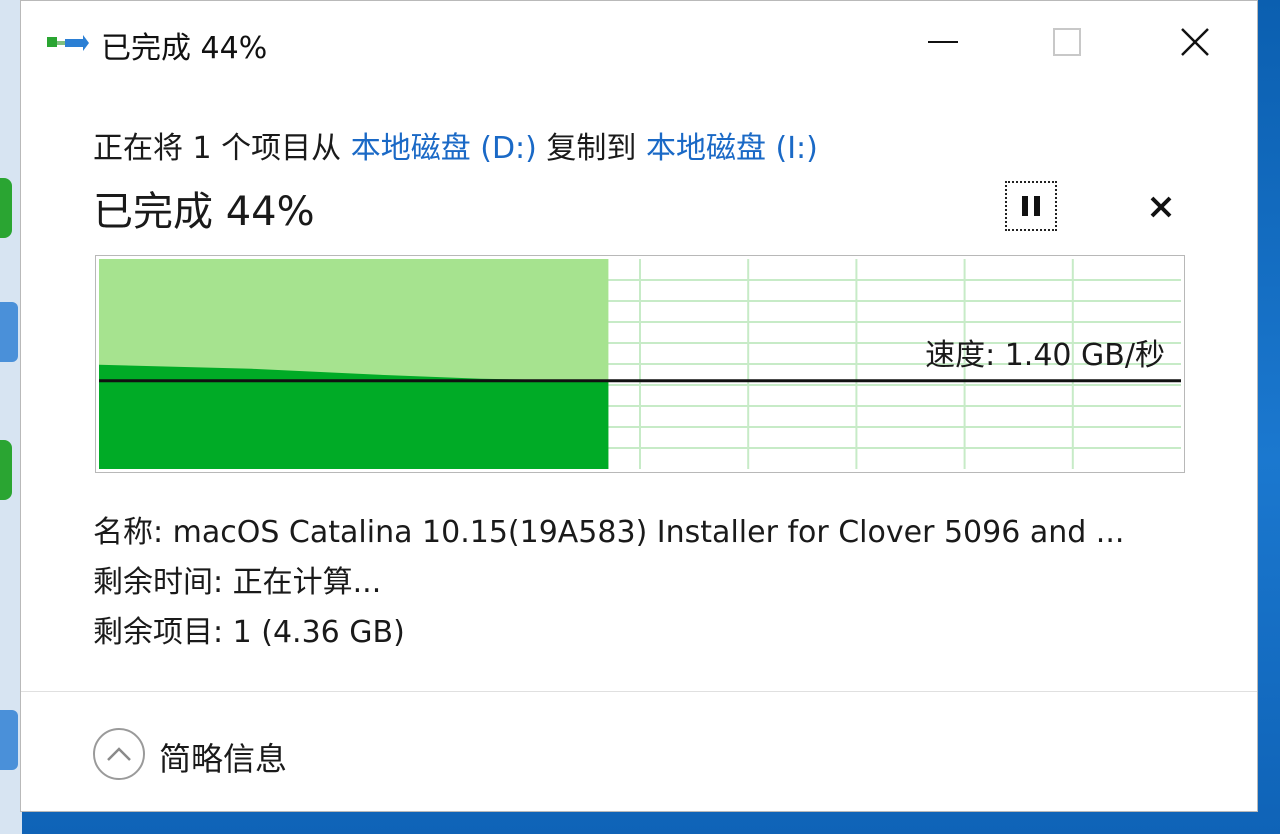  Describe the element at coordinates (11, 417) in the screenshot. I see `desktop-background` at that location.